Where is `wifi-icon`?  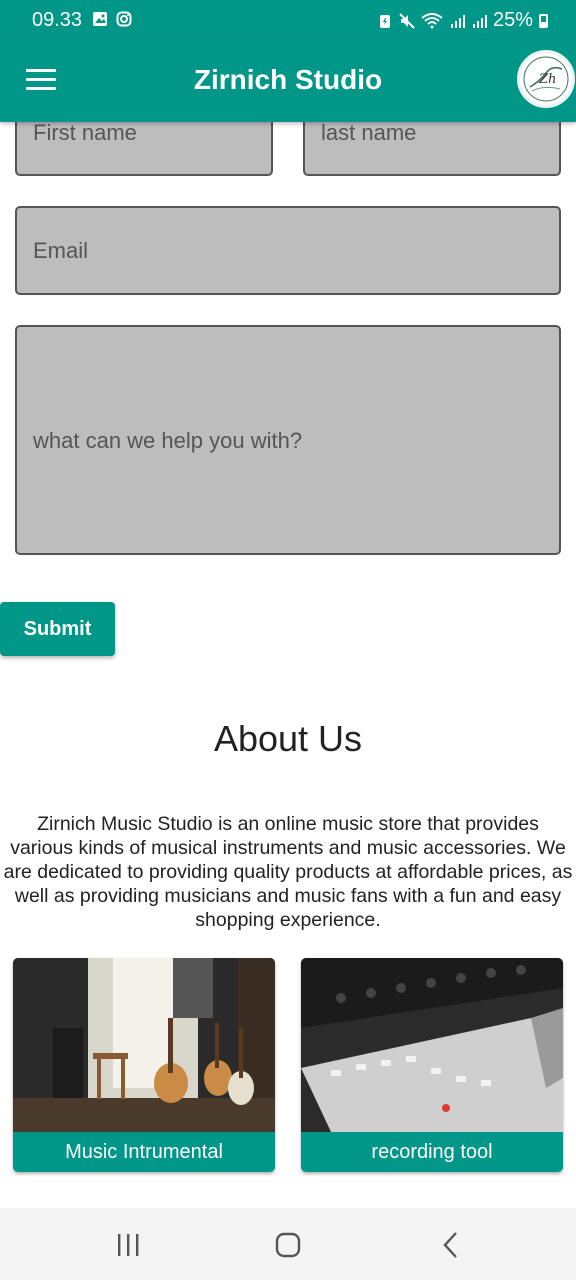
wifi-icon is located at coordinates (432, 20).